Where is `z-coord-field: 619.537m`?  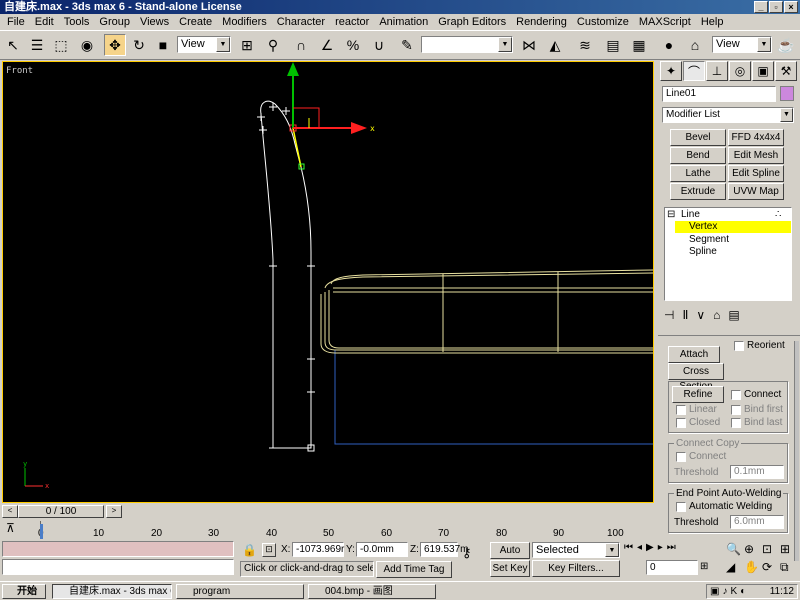
z-coord-field: 619.537m is located at coordinates (444, 549).